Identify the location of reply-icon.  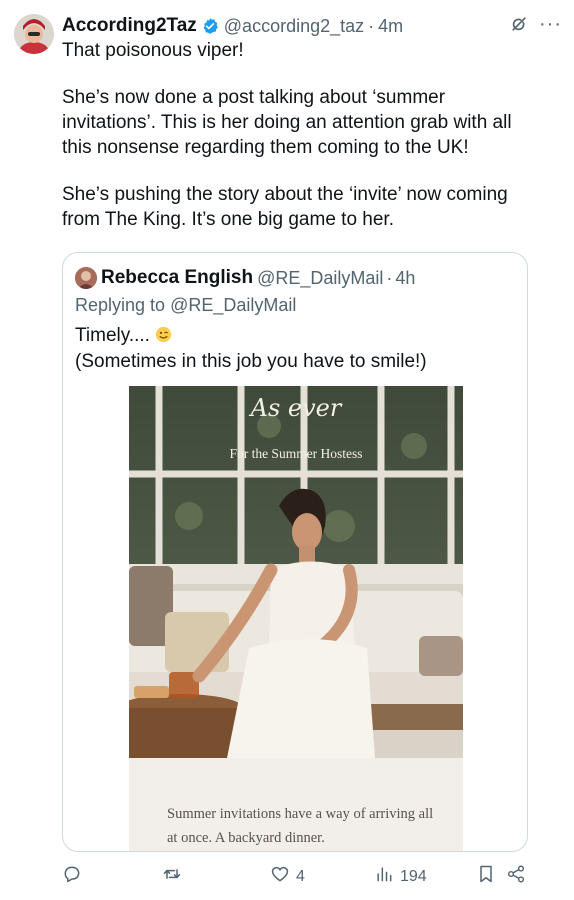
(72, 876).